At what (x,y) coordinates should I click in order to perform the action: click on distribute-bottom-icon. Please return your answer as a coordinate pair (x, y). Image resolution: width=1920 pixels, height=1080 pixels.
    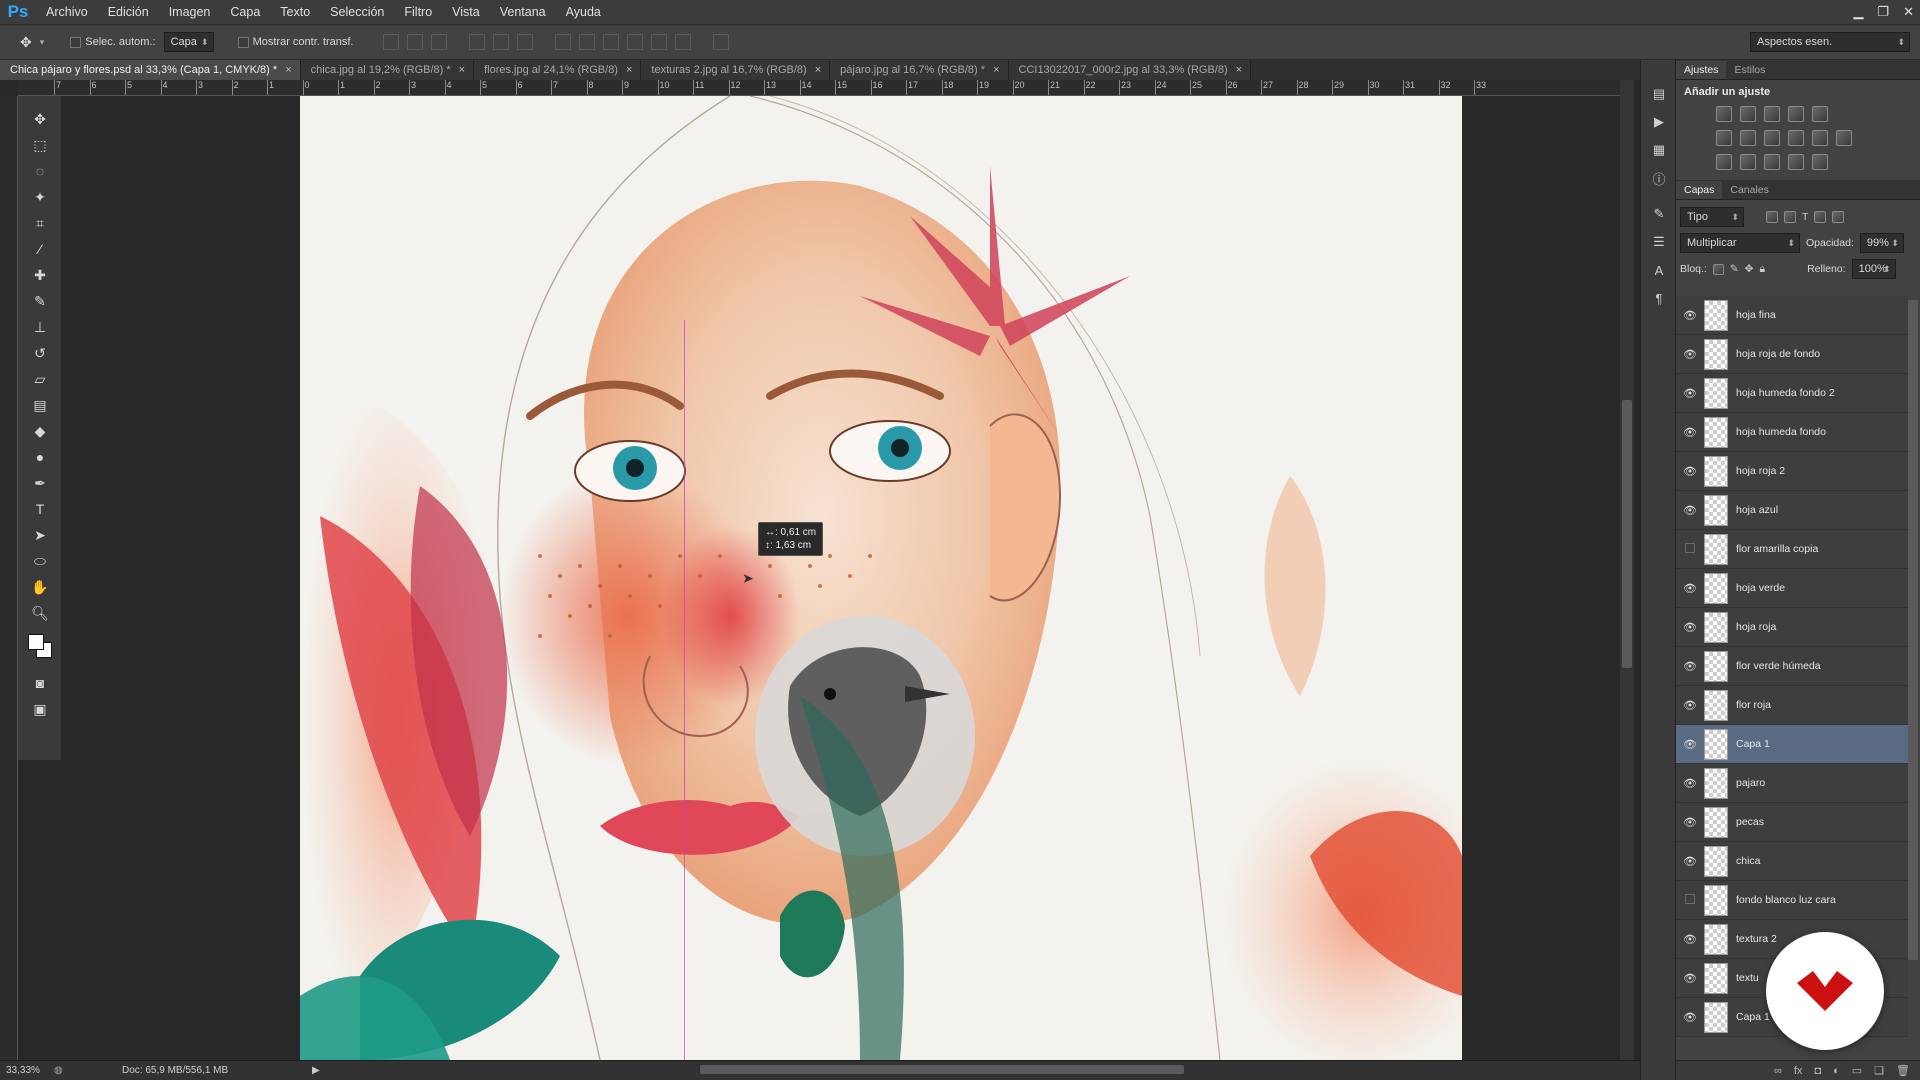
    Looking at the image, I should click on (611, 42).